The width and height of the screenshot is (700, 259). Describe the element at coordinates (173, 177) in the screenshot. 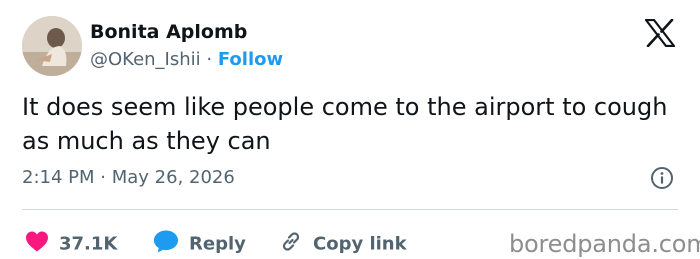

I see `tweet-date: May 26, 2026` at that location.